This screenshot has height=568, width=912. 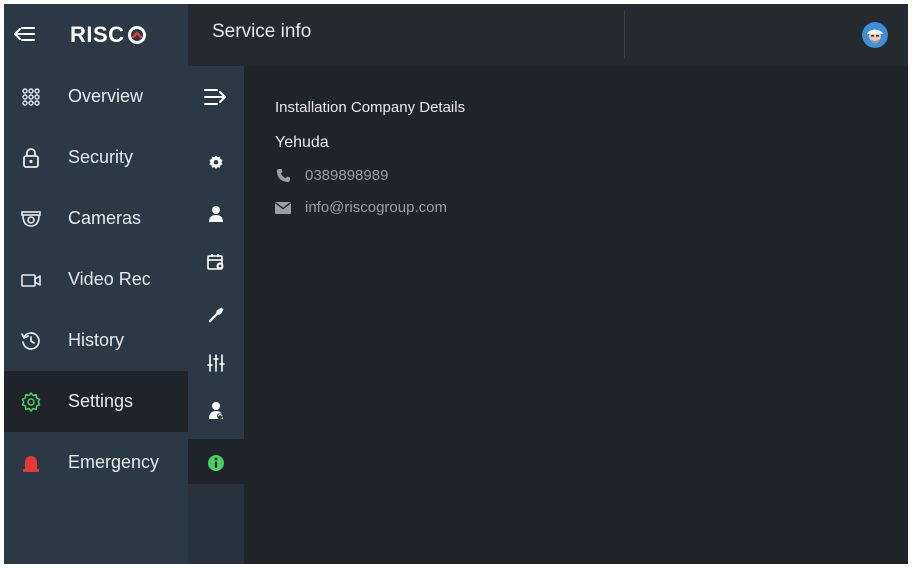 What do you see at coordinates (106, 96) in the screenshot?
I see `sidebar-item-label: Overview` at bounding box center [106, 96].